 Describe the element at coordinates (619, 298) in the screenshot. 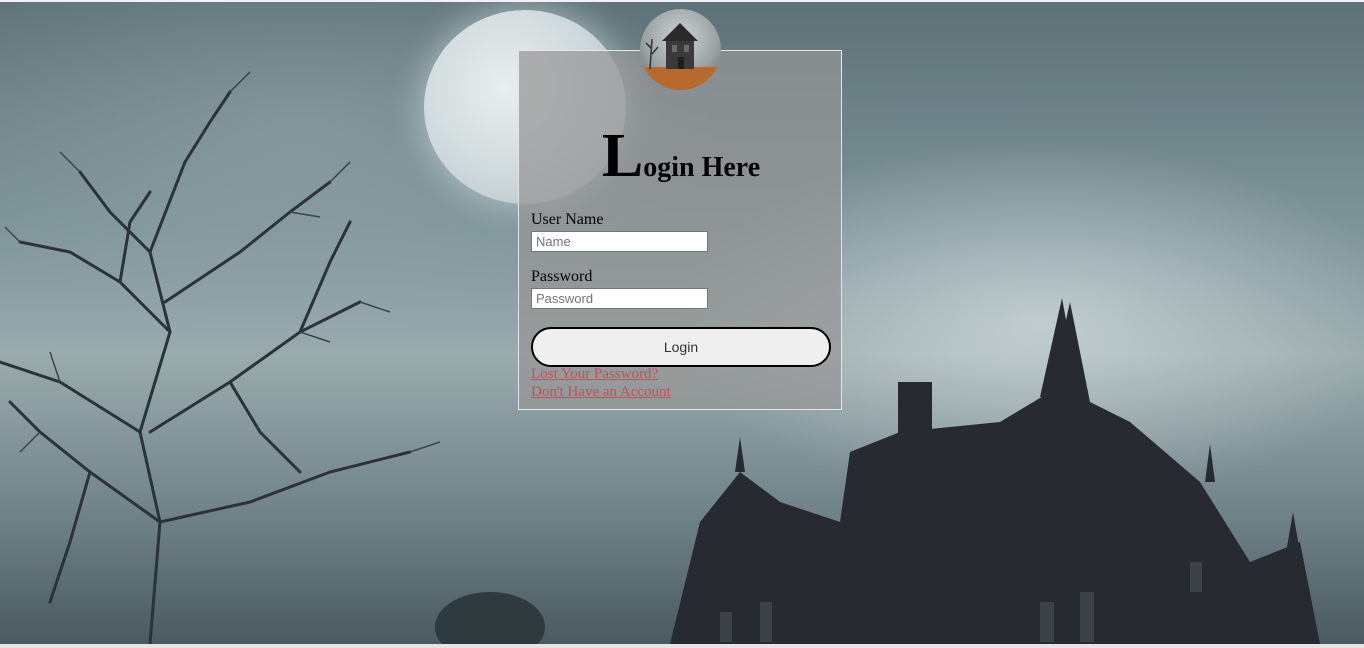

I see `password-input` at that location.